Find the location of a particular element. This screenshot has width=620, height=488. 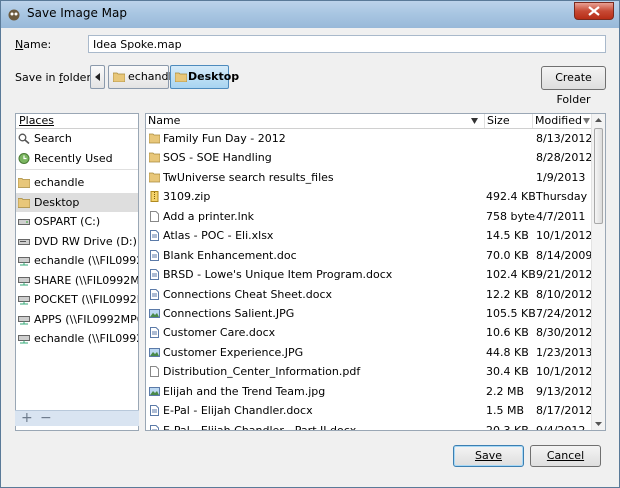

file-size: 14.5 KB is located at coordinates (507, 236).